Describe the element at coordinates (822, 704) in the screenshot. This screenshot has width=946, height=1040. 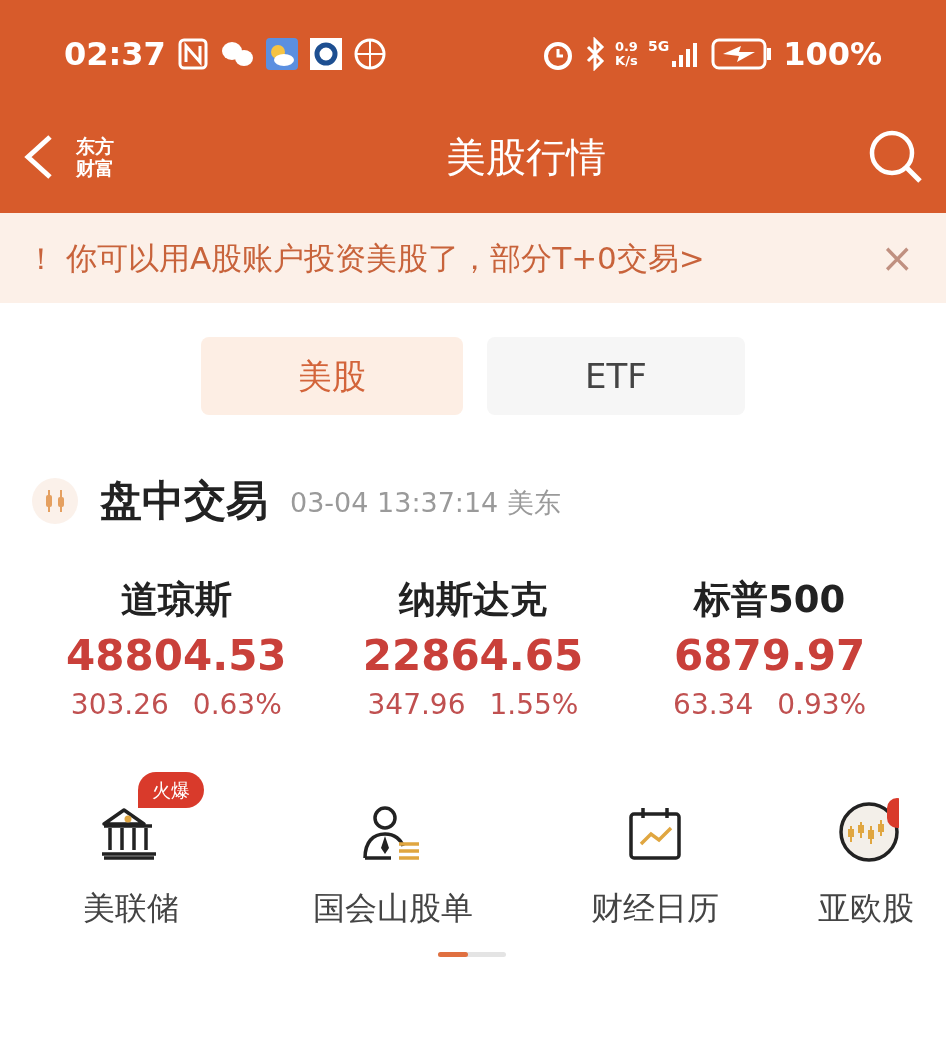
I see `index-percent: 0.93%` at that location.